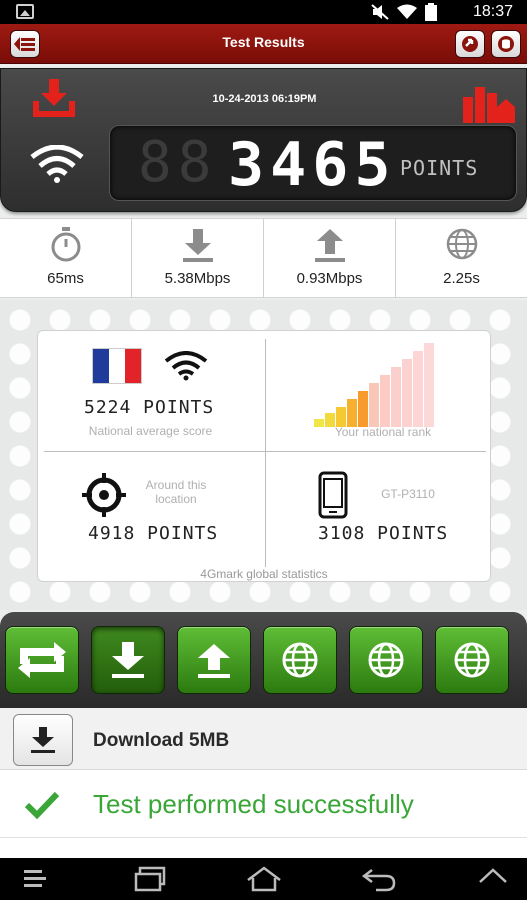 The image size is (527, 900). I want to click on checkmark-icon, so click(42, 805).